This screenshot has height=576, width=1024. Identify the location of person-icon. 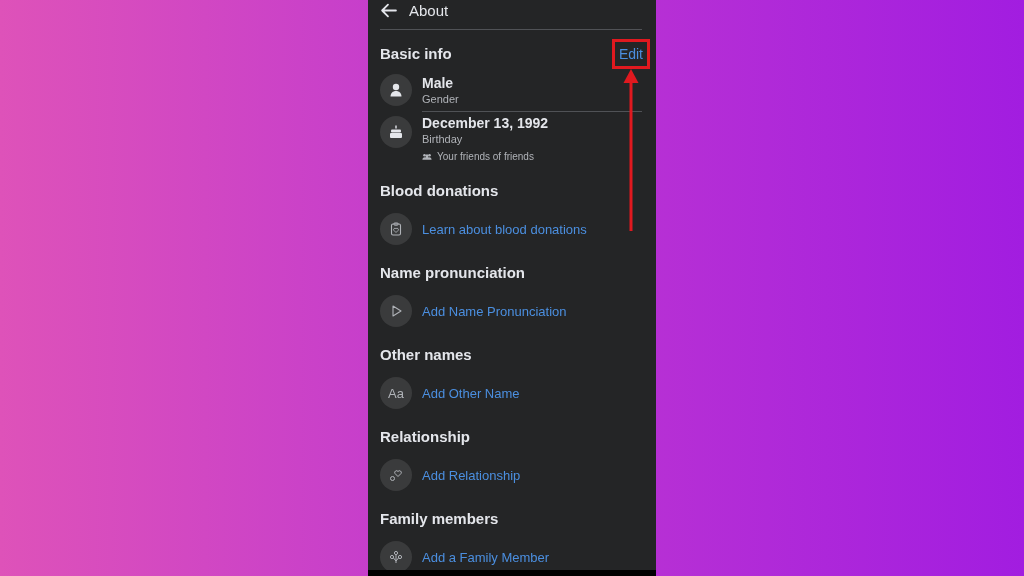
(396, 90).